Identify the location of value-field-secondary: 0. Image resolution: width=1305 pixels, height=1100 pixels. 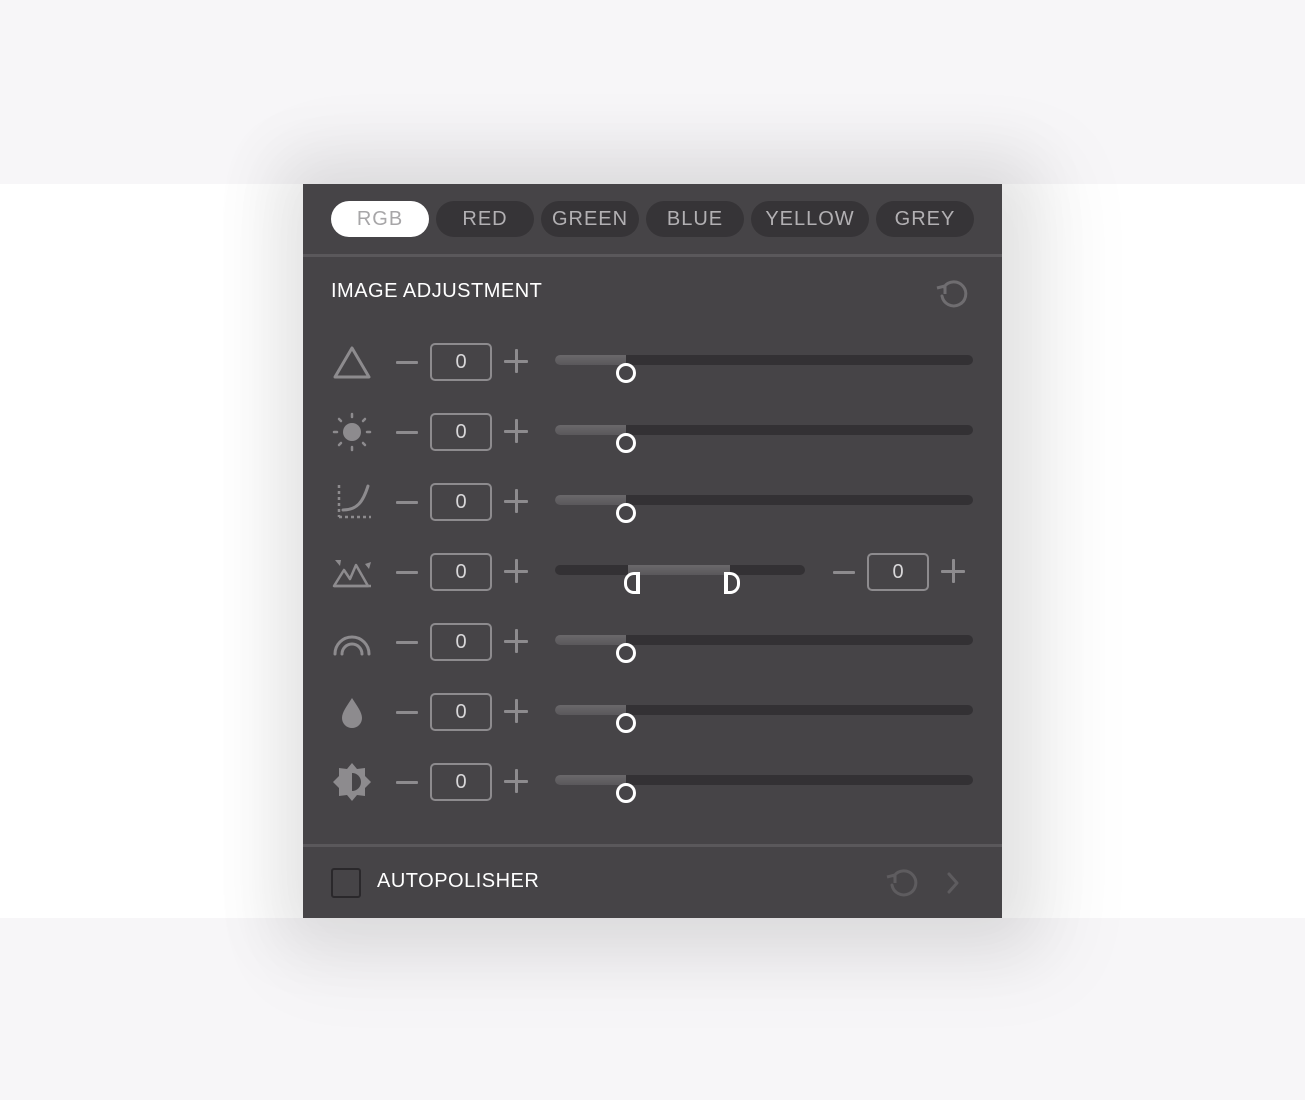
(898, 572).